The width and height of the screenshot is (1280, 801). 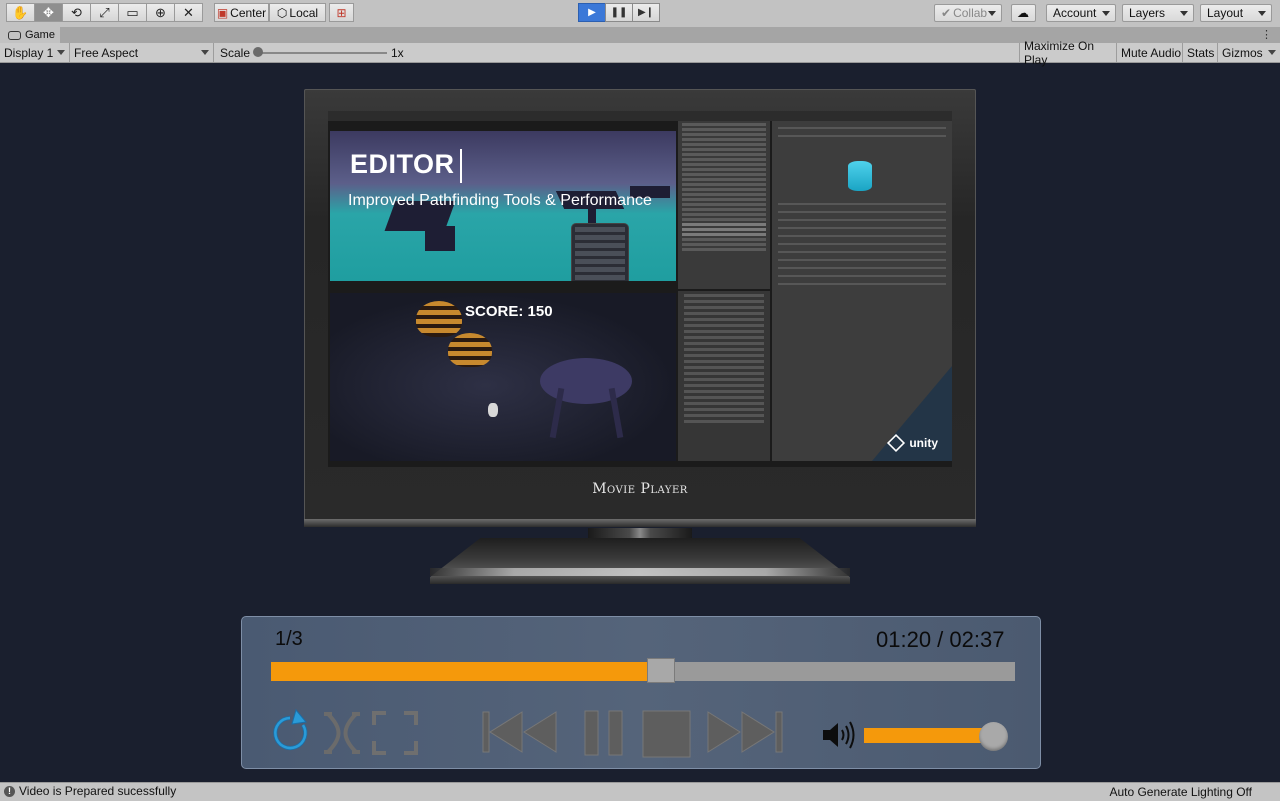 What do you see at coordinates (397, 52) in the screenshot?
I see `scale-value: 1x` at bounding box center [397, 52].